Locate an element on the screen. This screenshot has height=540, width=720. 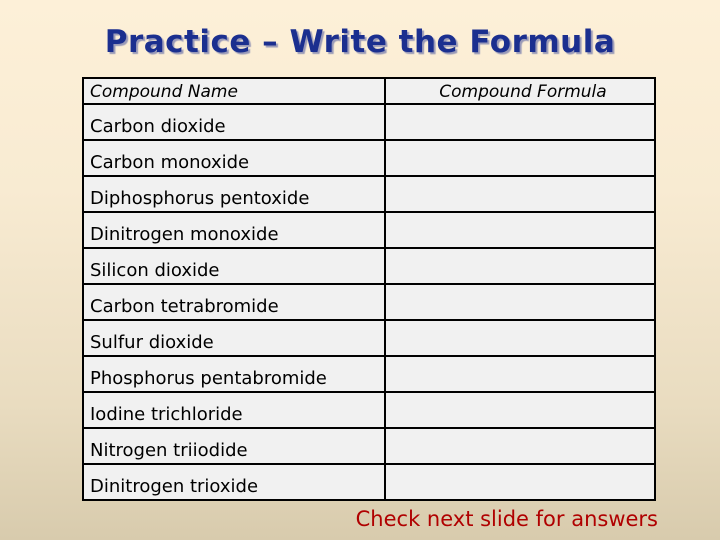
compound-name-cell: Dinitrogen trioxide is located at coordinates (234, 482).